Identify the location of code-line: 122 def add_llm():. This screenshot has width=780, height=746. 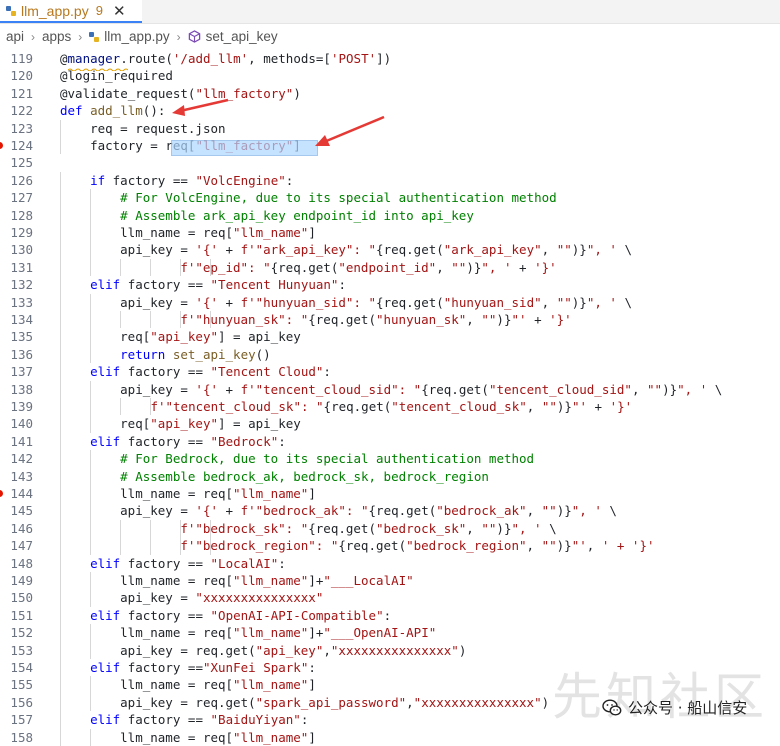
(390, 110).